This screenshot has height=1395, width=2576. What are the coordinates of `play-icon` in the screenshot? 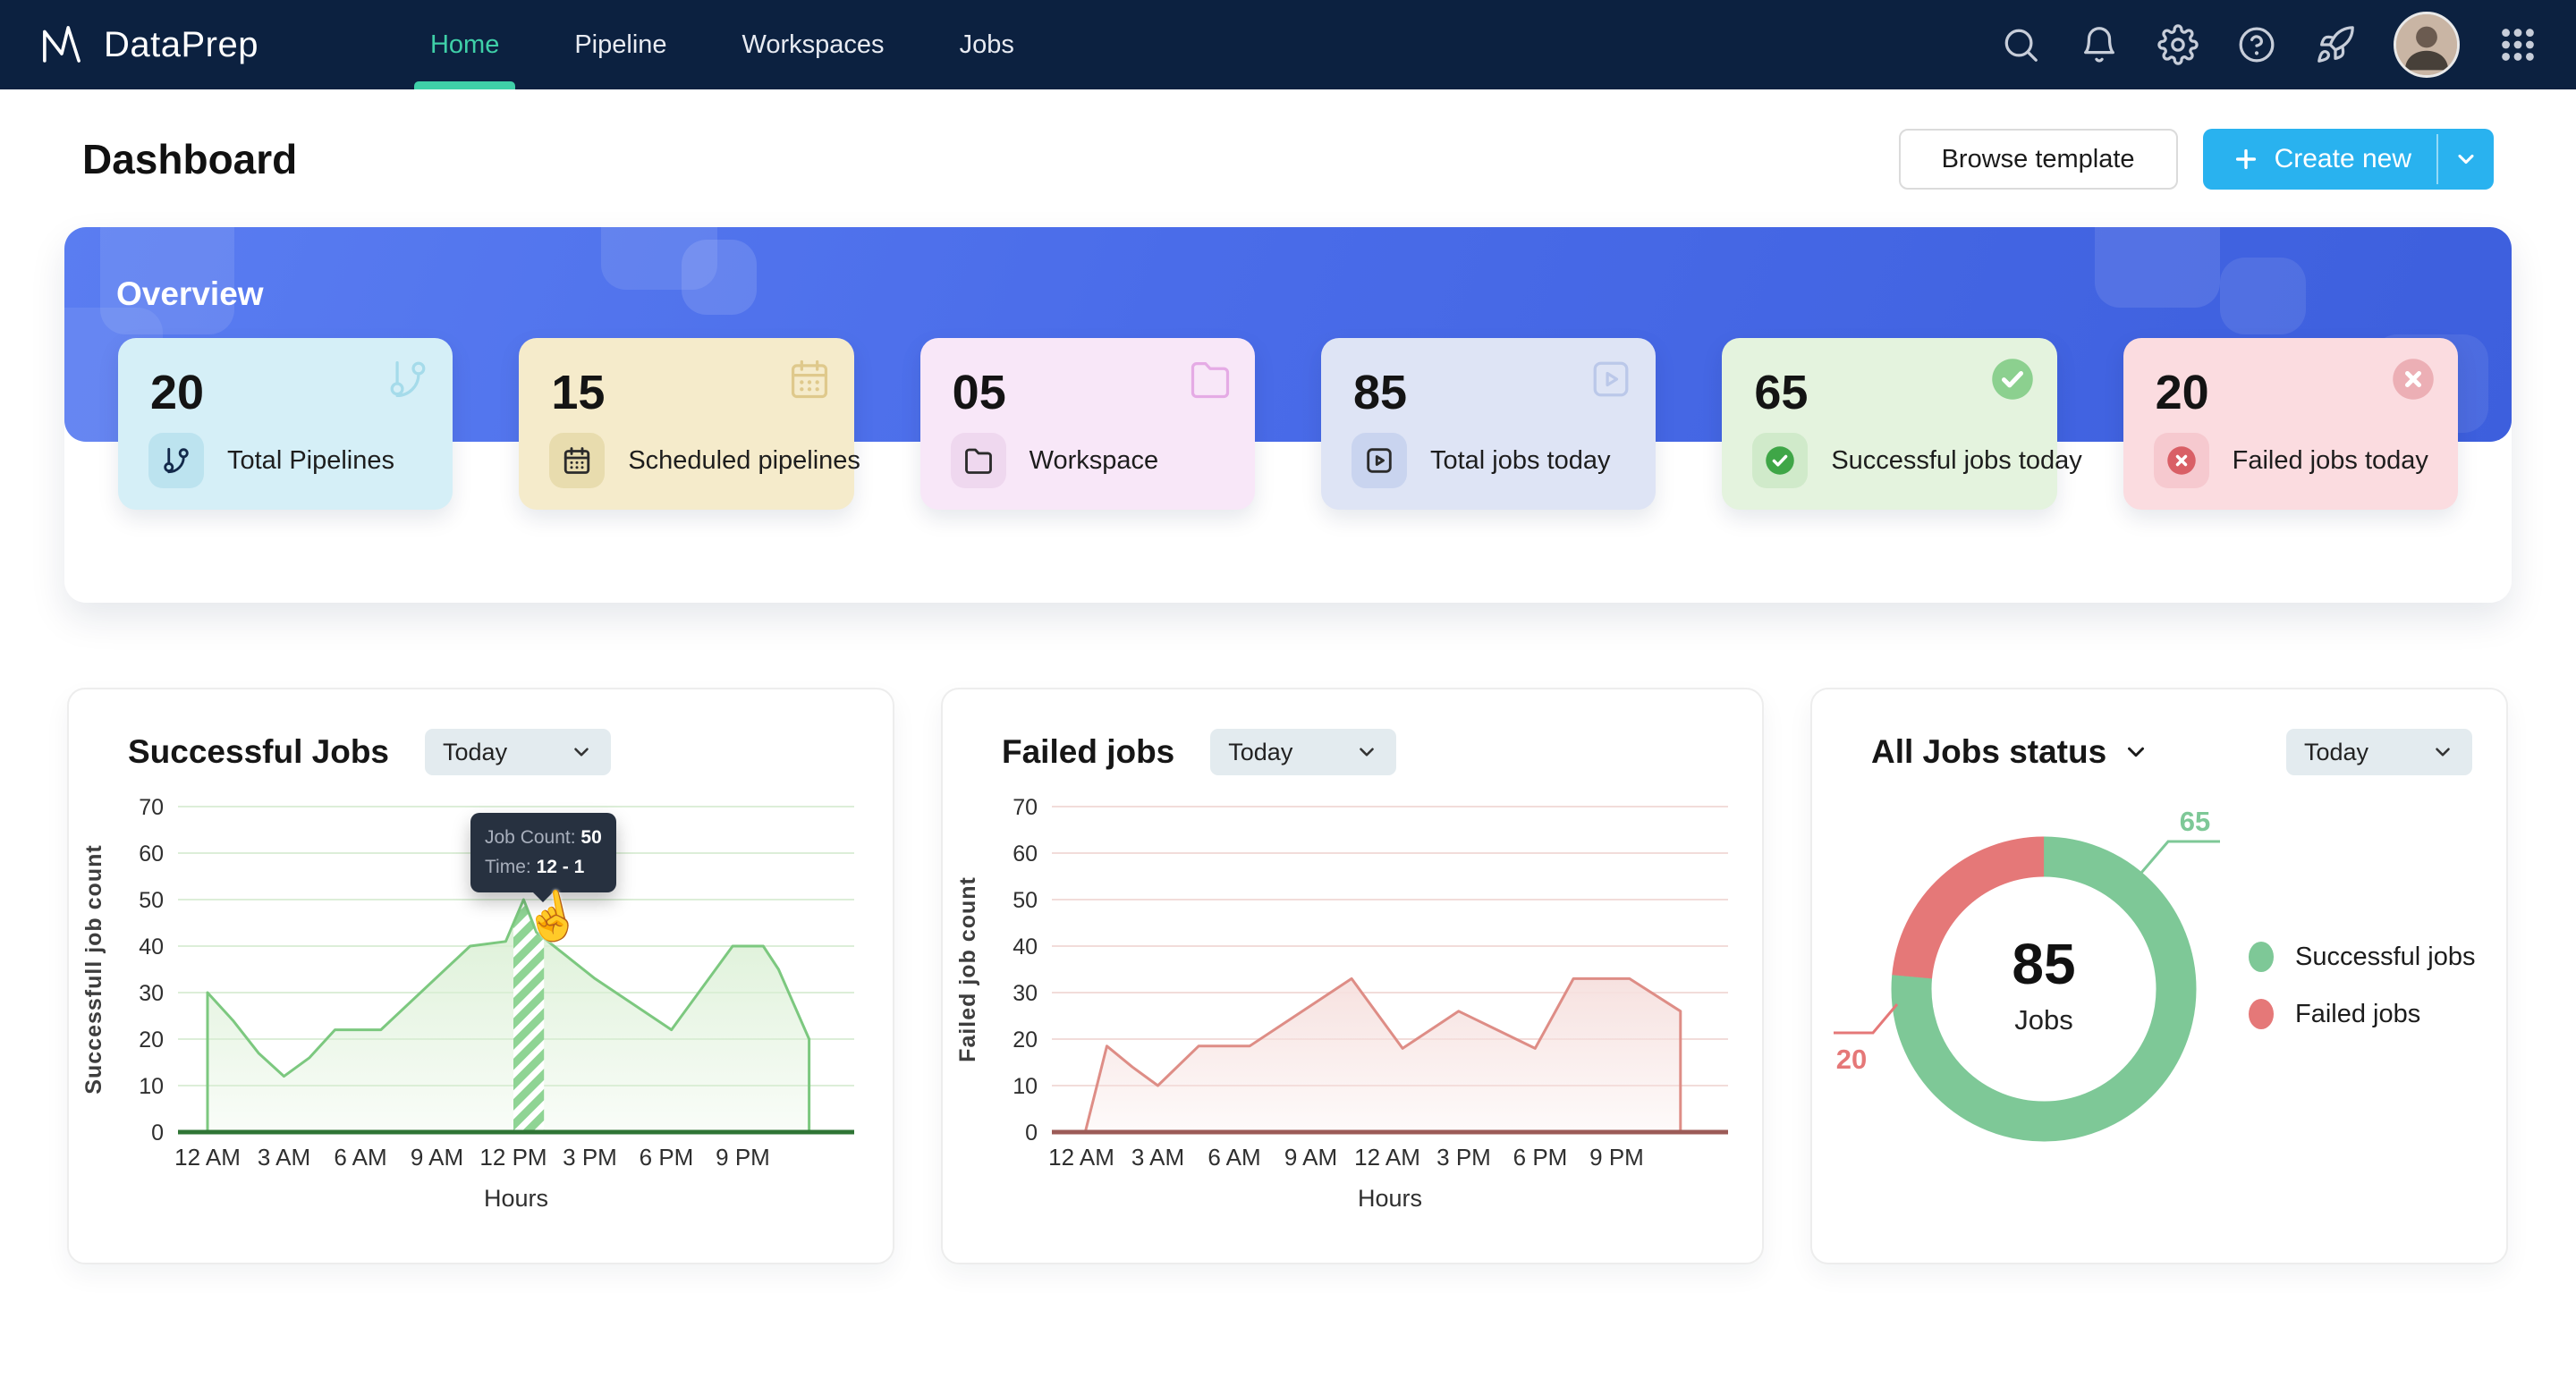 It's located at (1611, 379).